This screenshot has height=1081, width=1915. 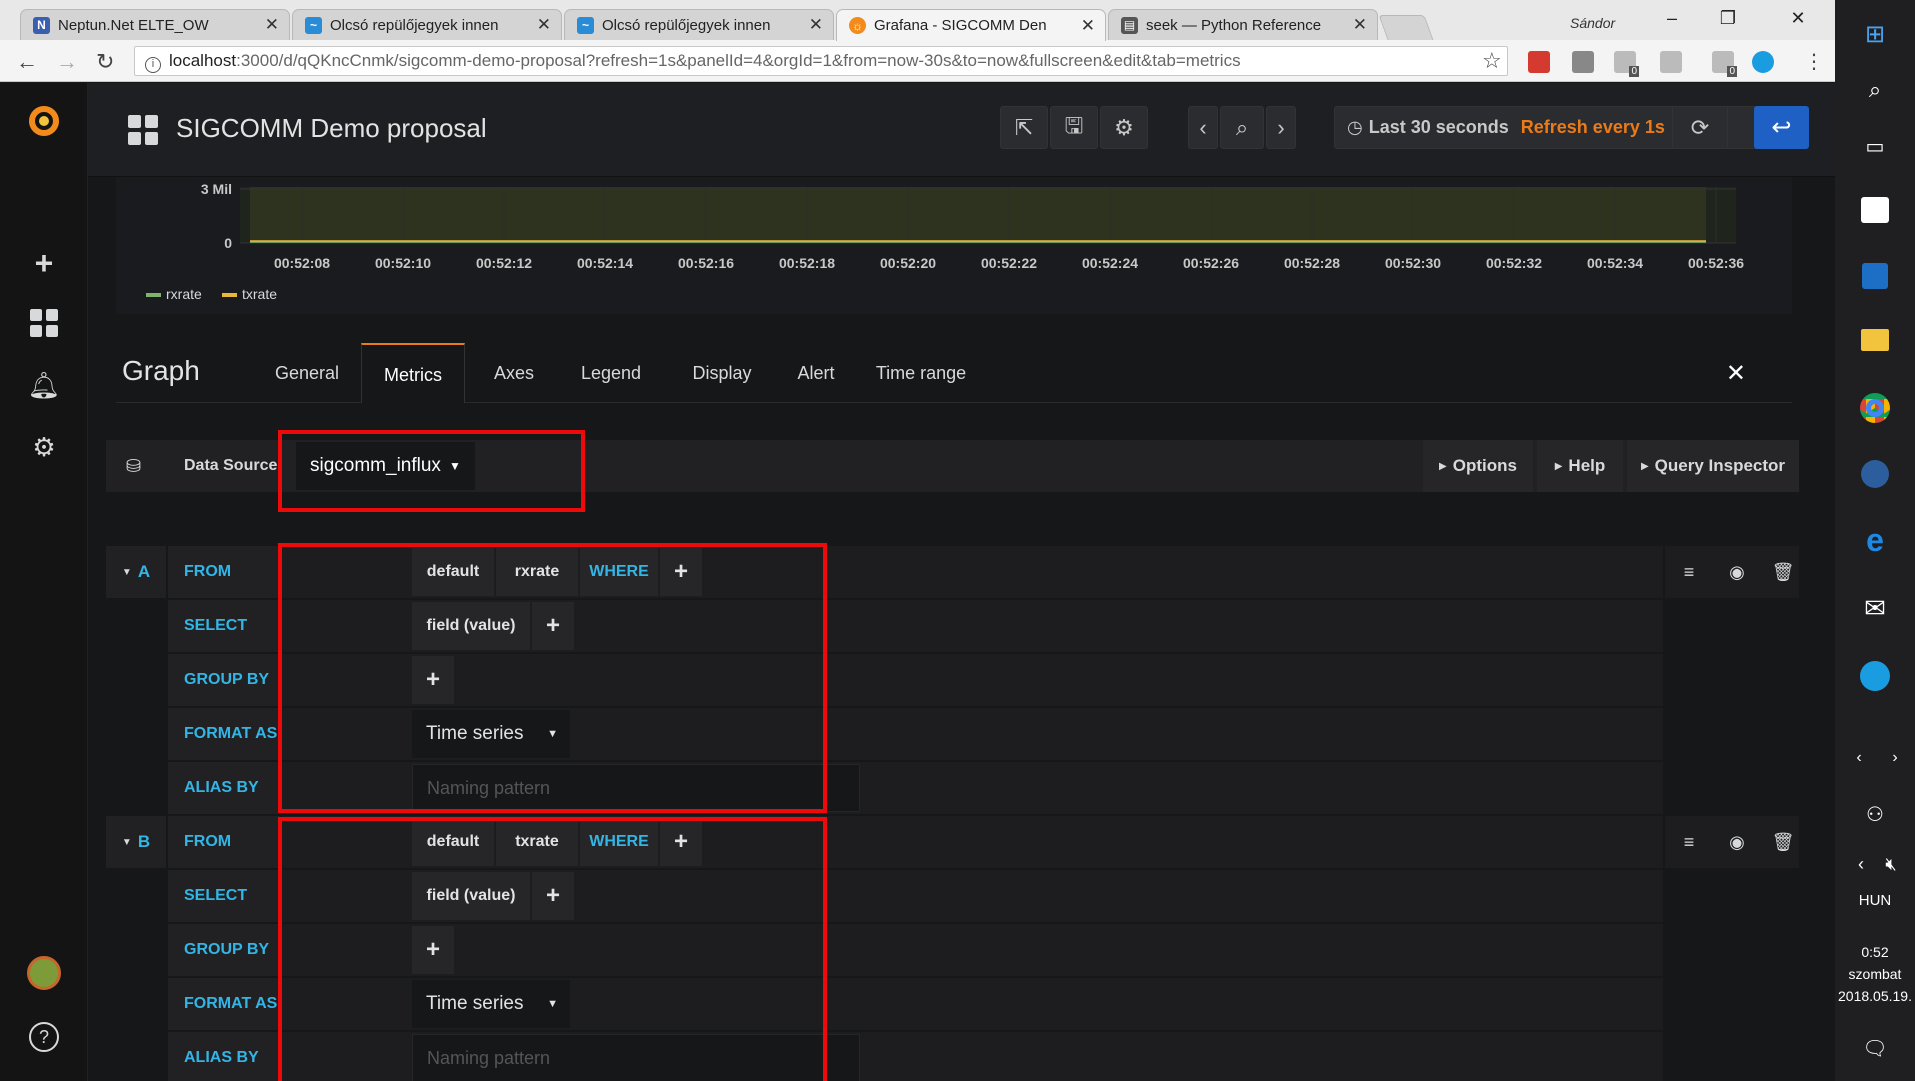 What do you see at coordinates (1895, 758) in the screenshot?
I see `taskbar-scroll-right-icon: ›` at bounding box center [1895, 758].